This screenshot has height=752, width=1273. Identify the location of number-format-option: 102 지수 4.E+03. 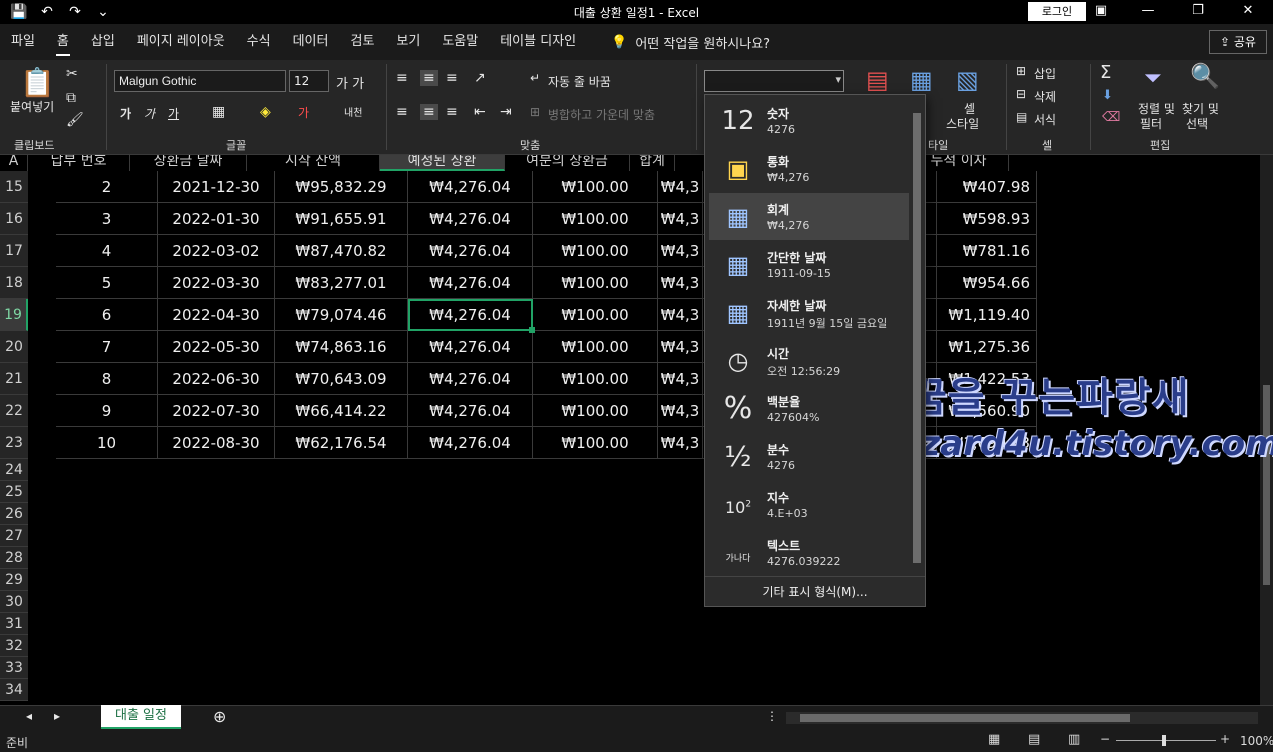
(809, 504).